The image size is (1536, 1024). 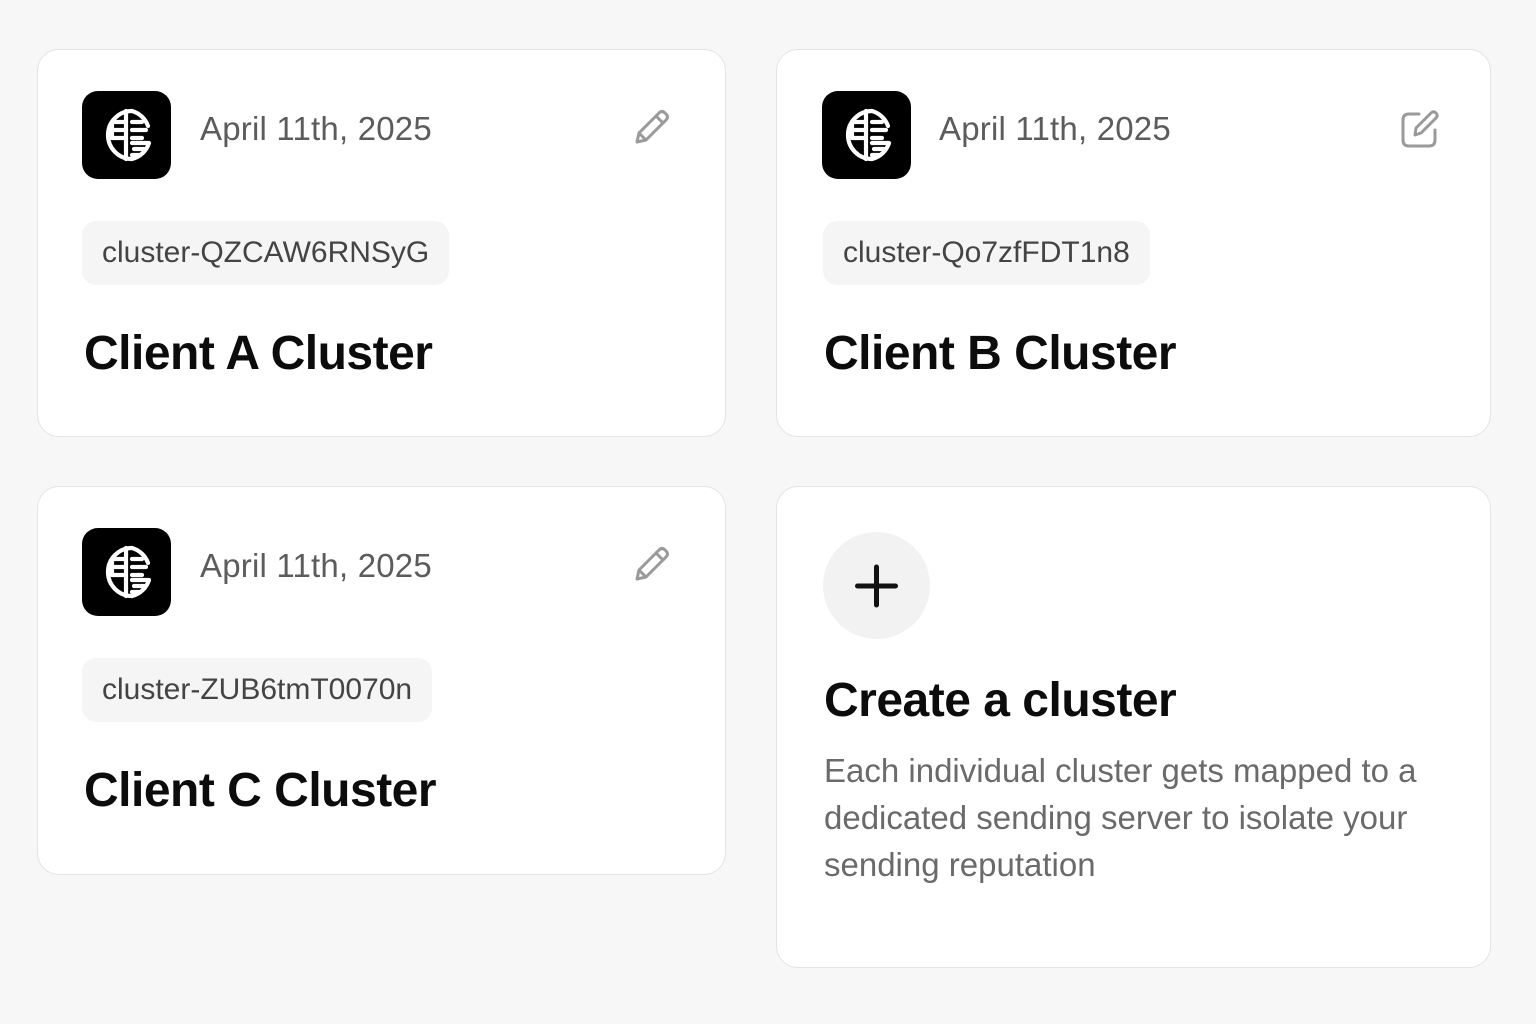 What do you see at coordinates (260, 790) in the screenshot?
I see `cluster-name: Client C Cluster` at bounding box center [260, 790].